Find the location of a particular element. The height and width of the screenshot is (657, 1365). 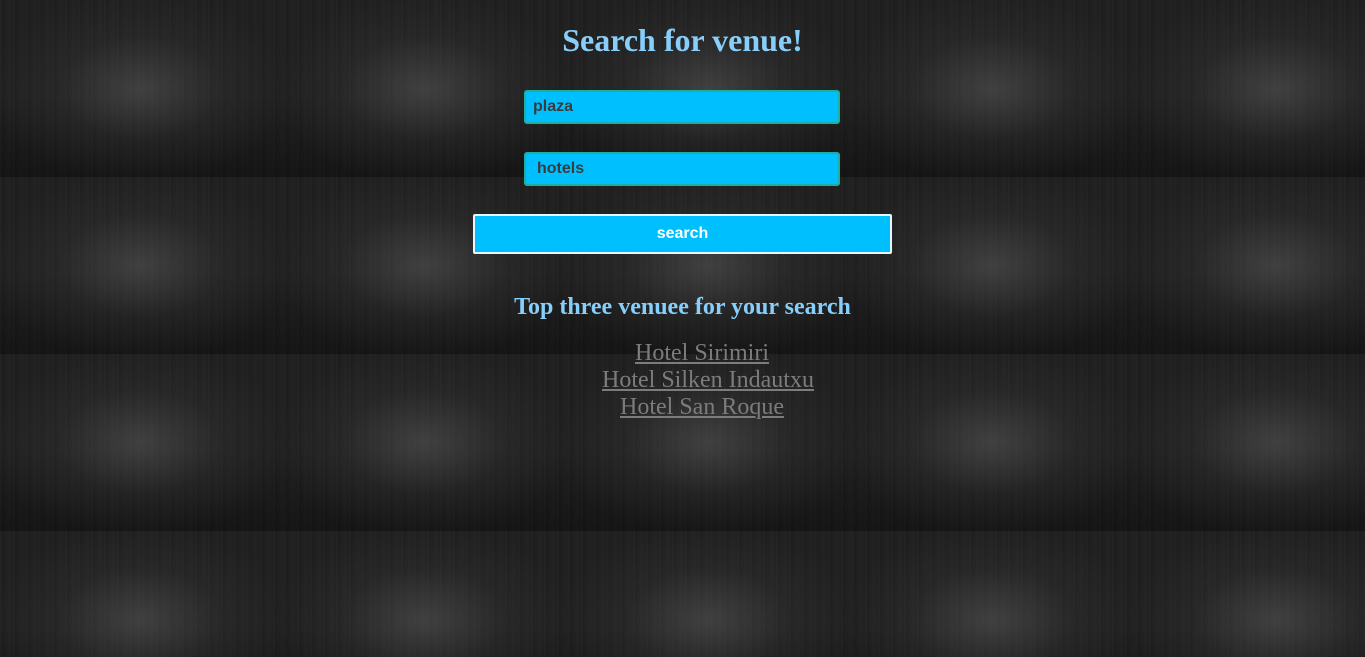

list-item: Hotel San Roque is located at coordinates (702, 407).